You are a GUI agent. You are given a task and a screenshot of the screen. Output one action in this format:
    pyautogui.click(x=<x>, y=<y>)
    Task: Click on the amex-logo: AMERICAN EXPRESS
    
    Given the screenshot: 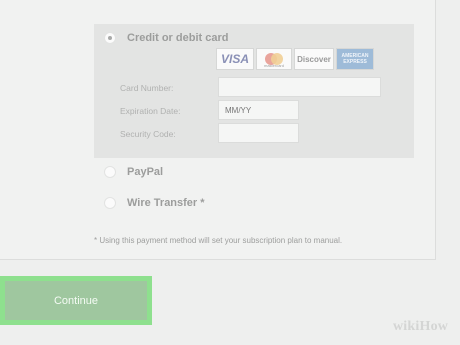 What is the action you would take?
    pyautogui.click(x=355, y=59)
    